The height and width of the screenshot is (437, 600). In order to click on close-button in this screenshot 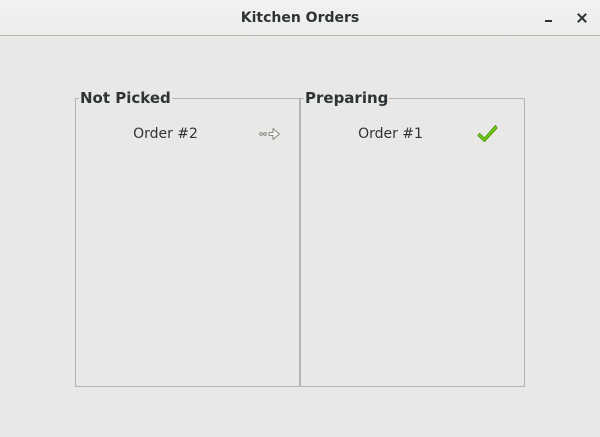, I will do `click(582, 18)`.